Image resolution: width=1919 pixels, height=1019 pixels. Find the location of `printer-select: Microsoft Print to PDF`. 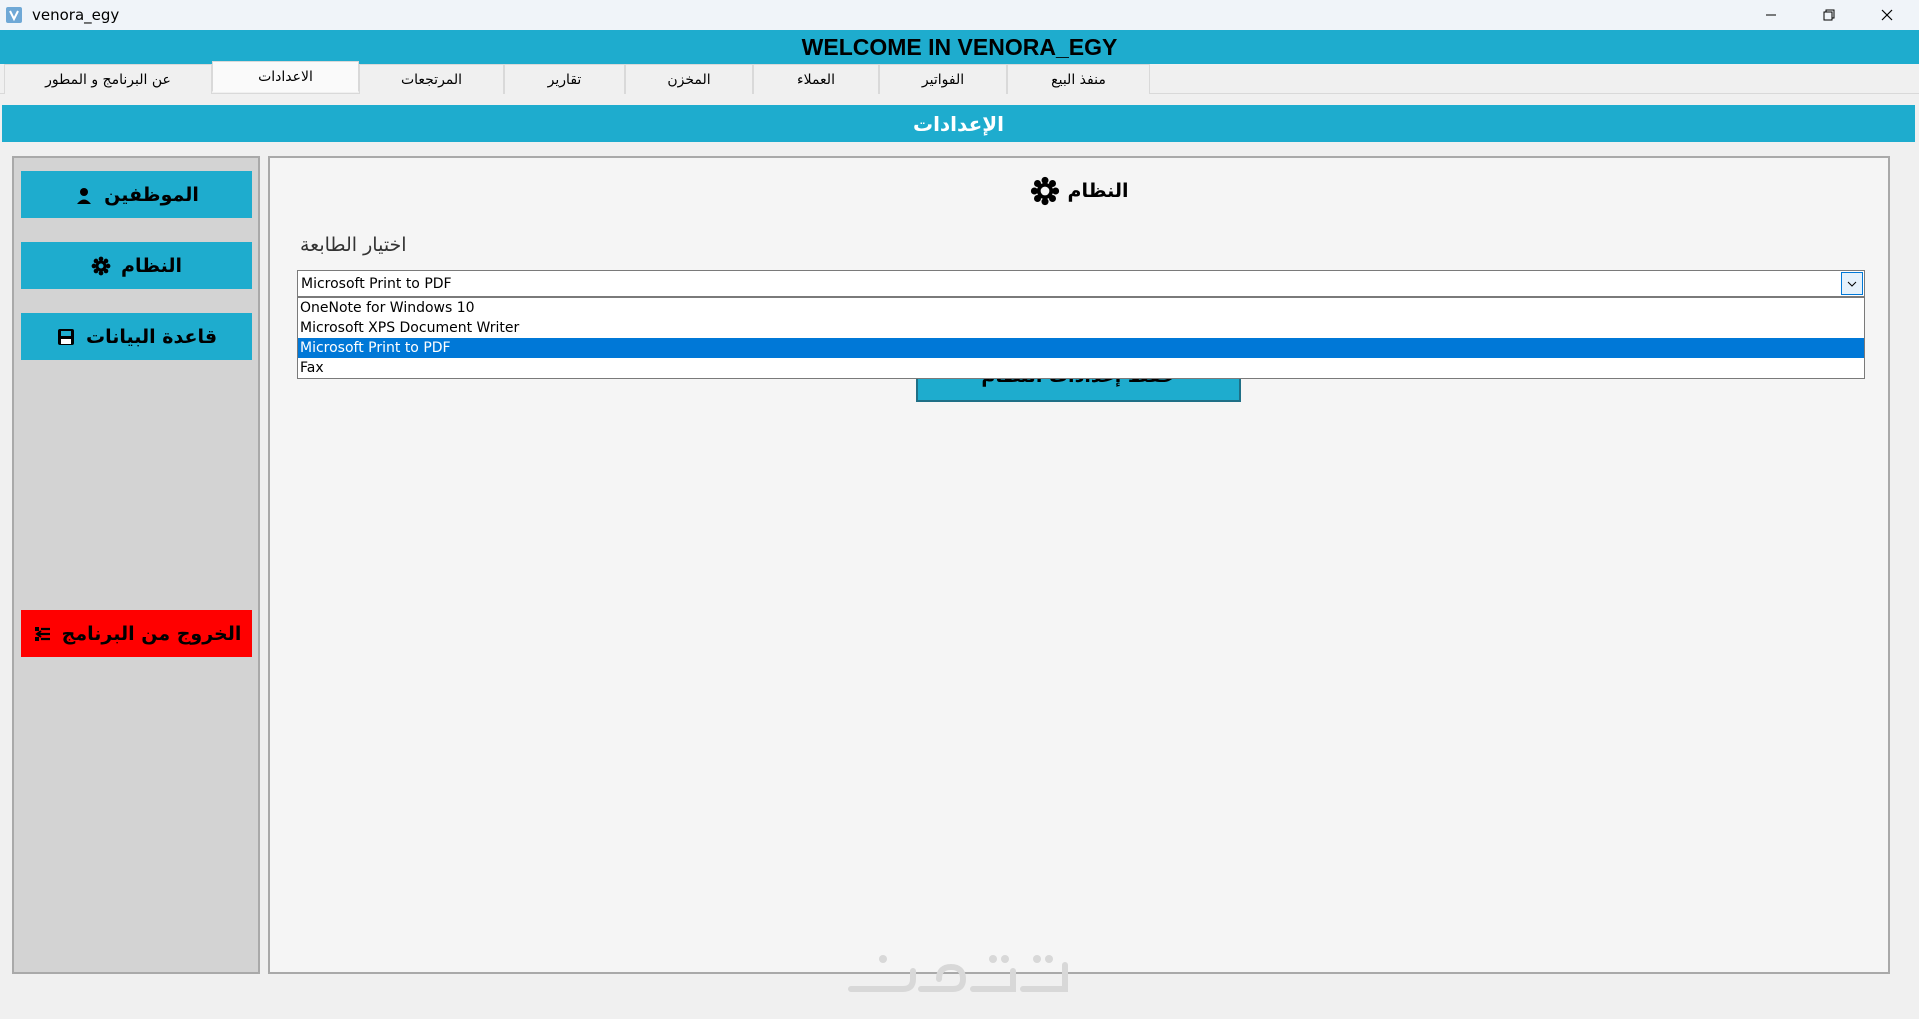

printer-select: Microsoft Print to PDF is located at coordinates (1081, 283).